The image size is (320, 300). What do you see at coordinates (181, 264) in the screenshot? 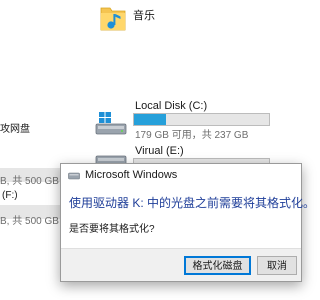
I see `dialog-footer: 格式化磁盘 取消` at bounding box center [181, 264].